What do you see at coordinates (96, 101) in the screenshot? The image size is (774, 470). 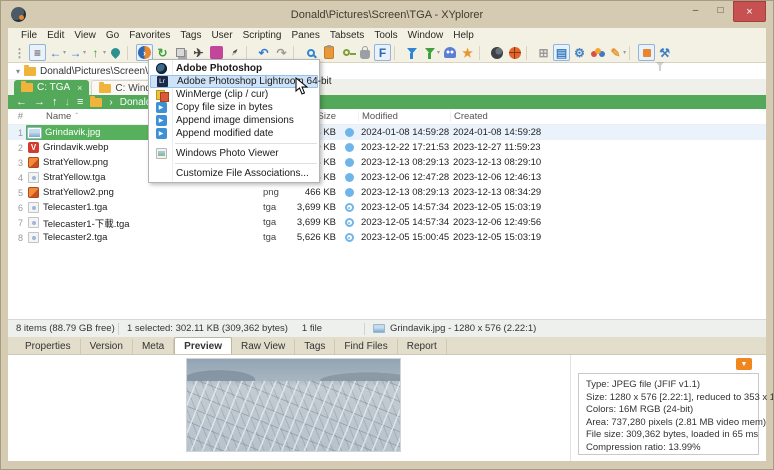 I see `crumb-folder-icon` at bounding box center [96, 101].